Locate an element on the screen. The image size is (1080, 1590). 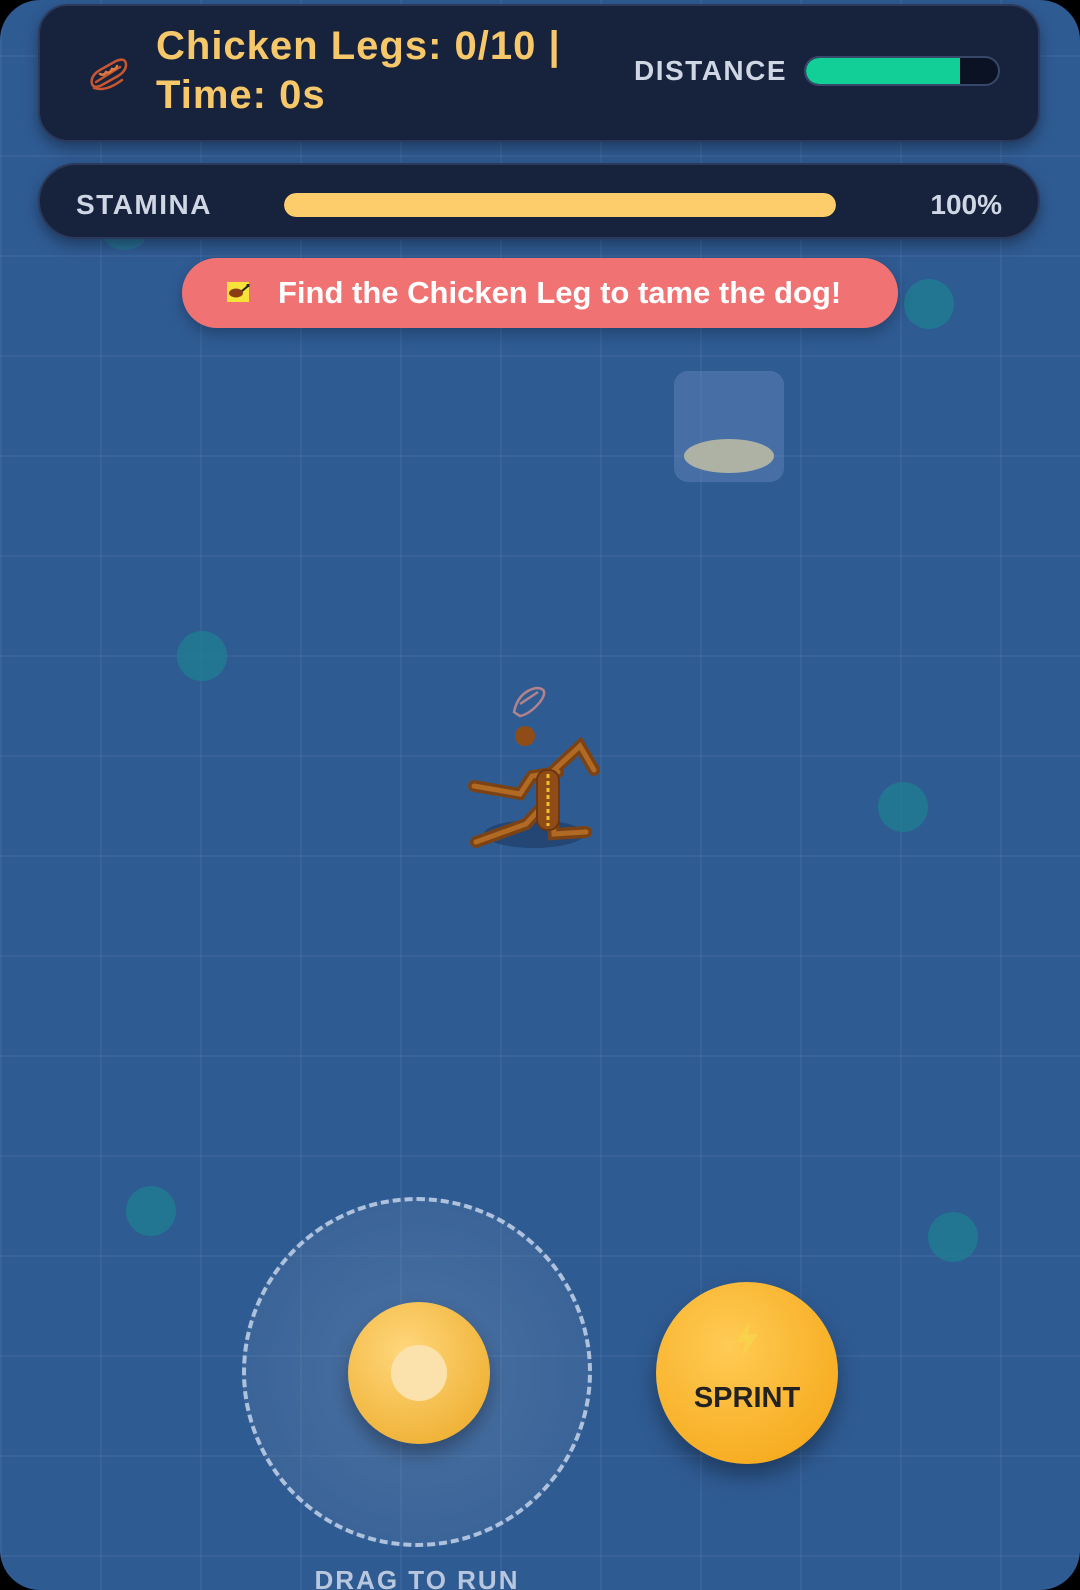
score-panel: Chicken Legs: 0/10 | Time: 0s DISTANCE is located at coordinates (539, 73).